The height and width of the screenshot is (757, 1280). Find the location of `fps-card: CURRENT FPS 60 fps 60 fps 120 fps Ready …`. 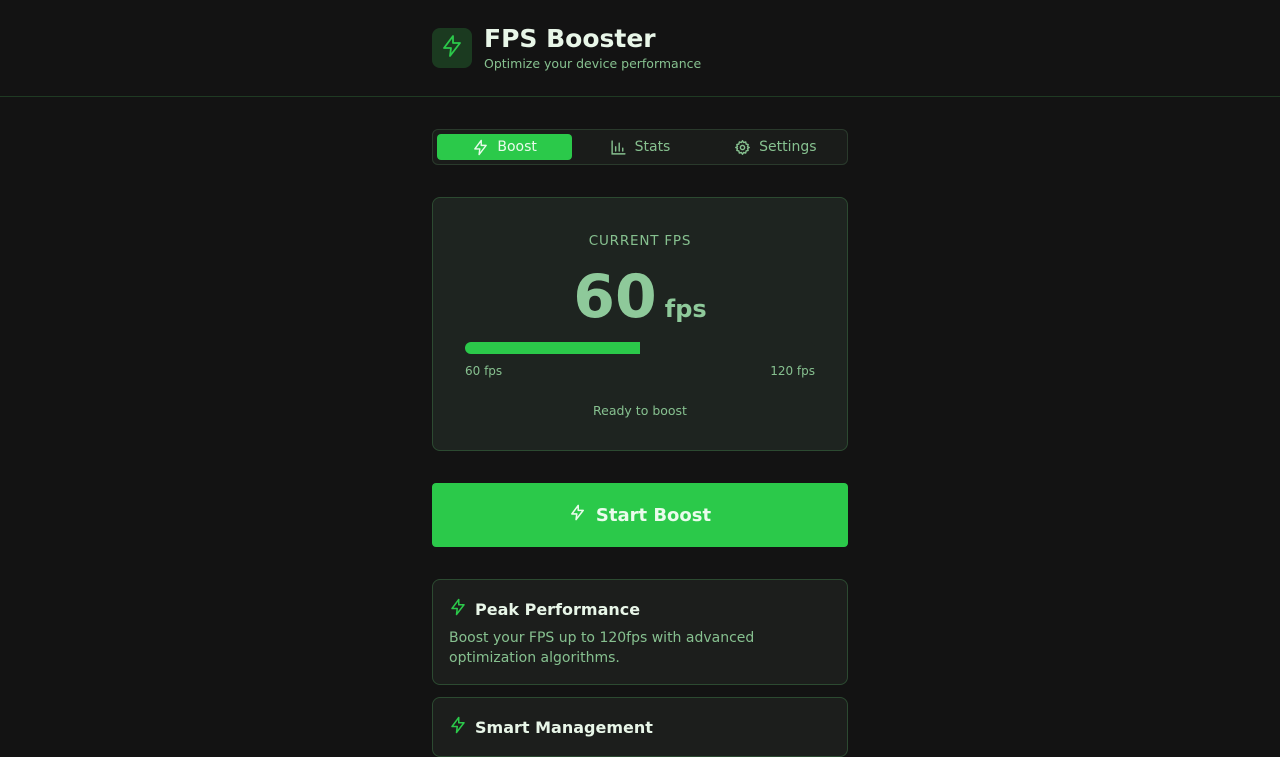

fps-card: CURRENT FPS 60 fps 60 fps 120 fps Ready … is located at coordinates (640, 324).